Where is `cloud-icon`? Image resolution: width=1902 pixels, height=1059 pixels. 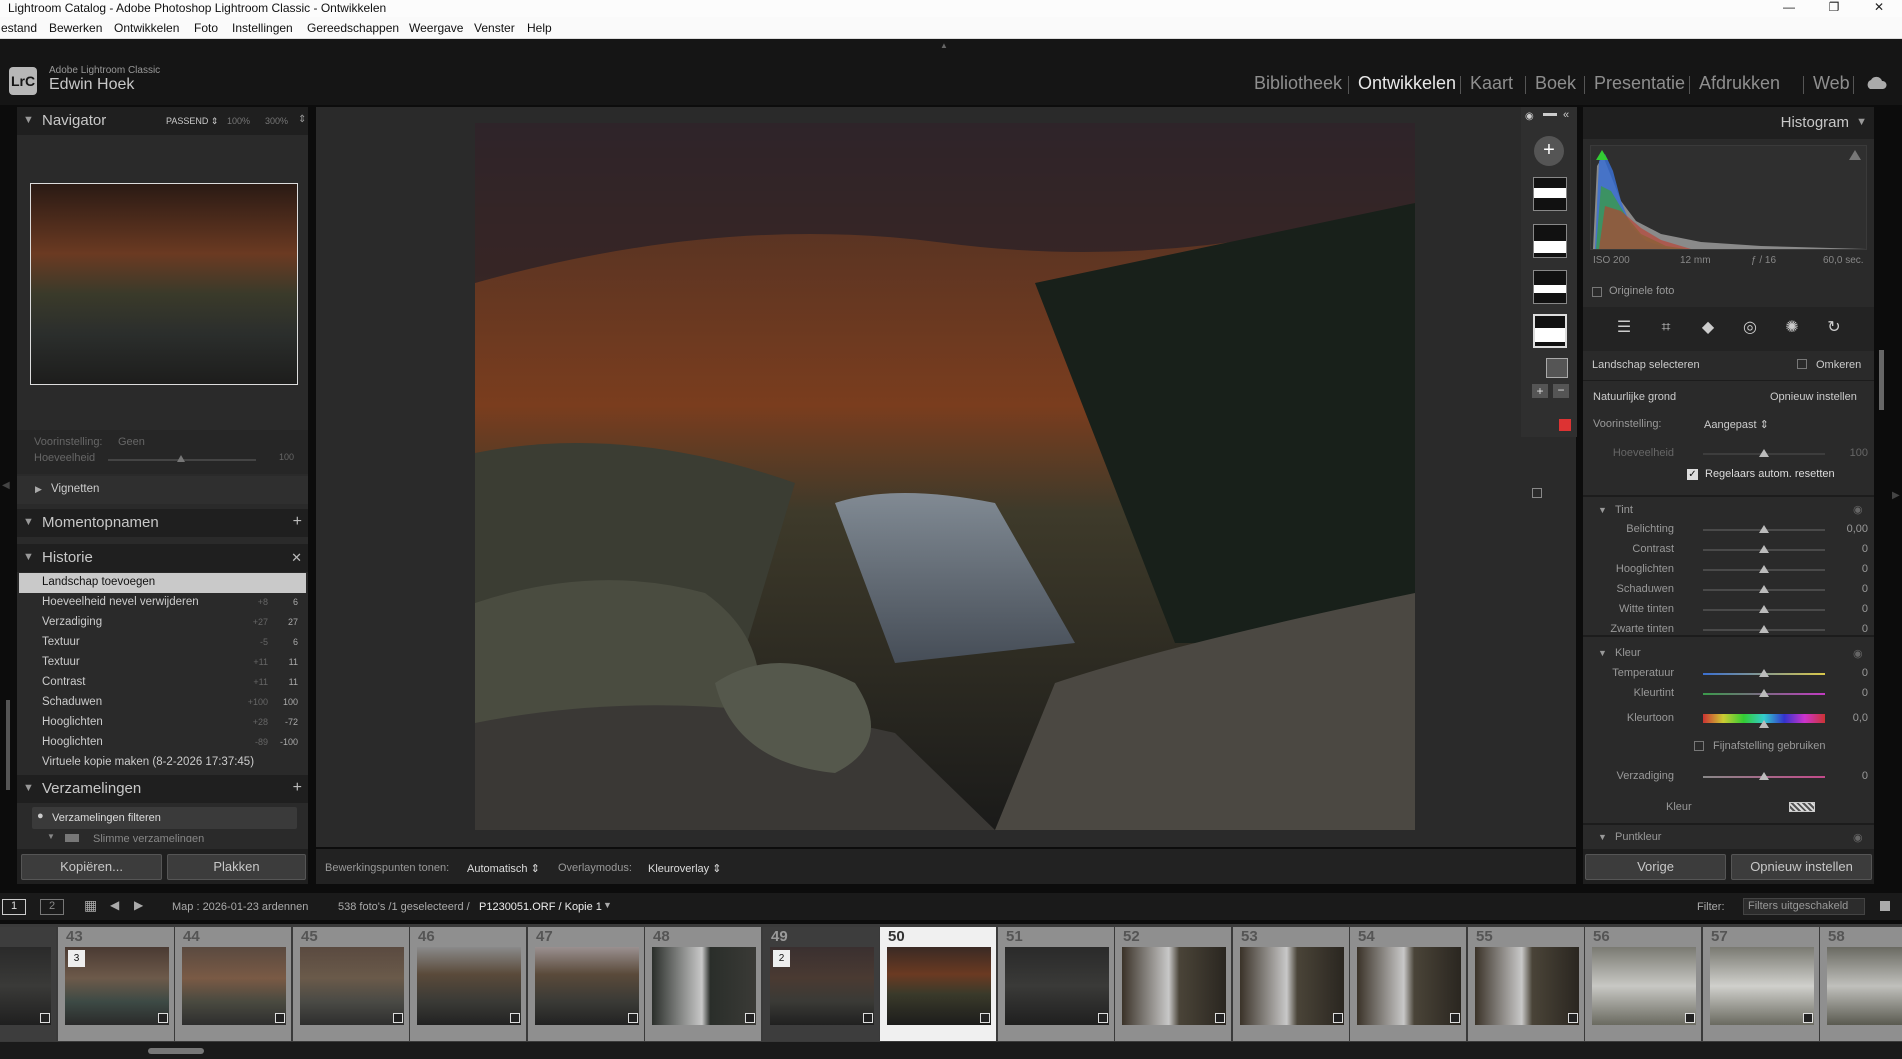 cloud-icon is located at coordinates (1877, 83).